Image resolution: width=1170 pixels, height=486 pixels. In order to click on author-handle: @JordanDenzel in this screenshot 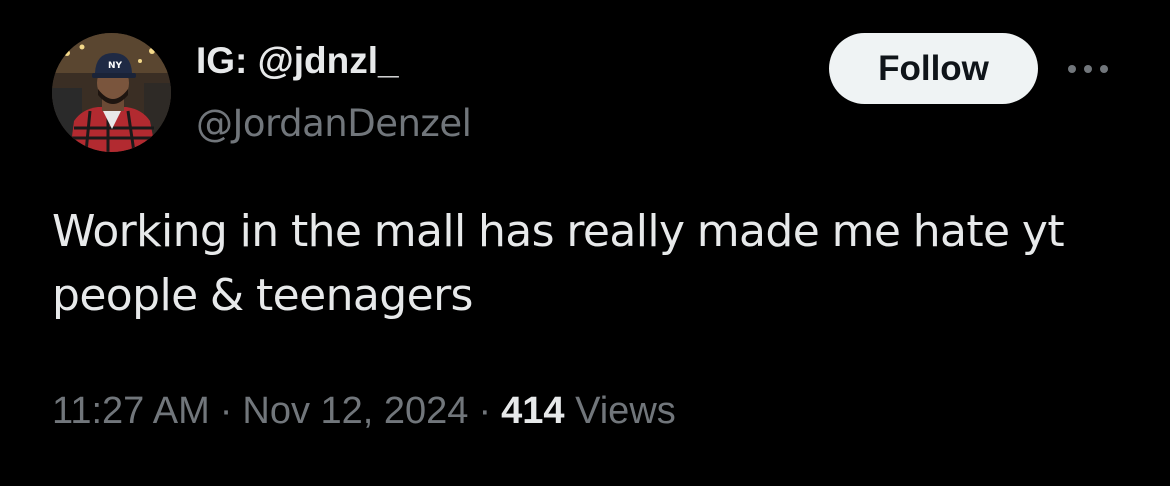, I will do `click(334, 123)`.